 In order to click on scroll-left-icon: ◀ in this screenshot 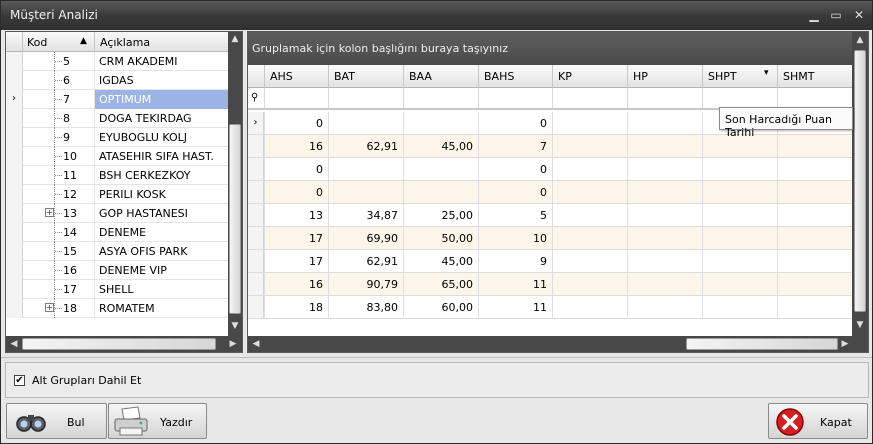, I will do `click(256, 344)`.